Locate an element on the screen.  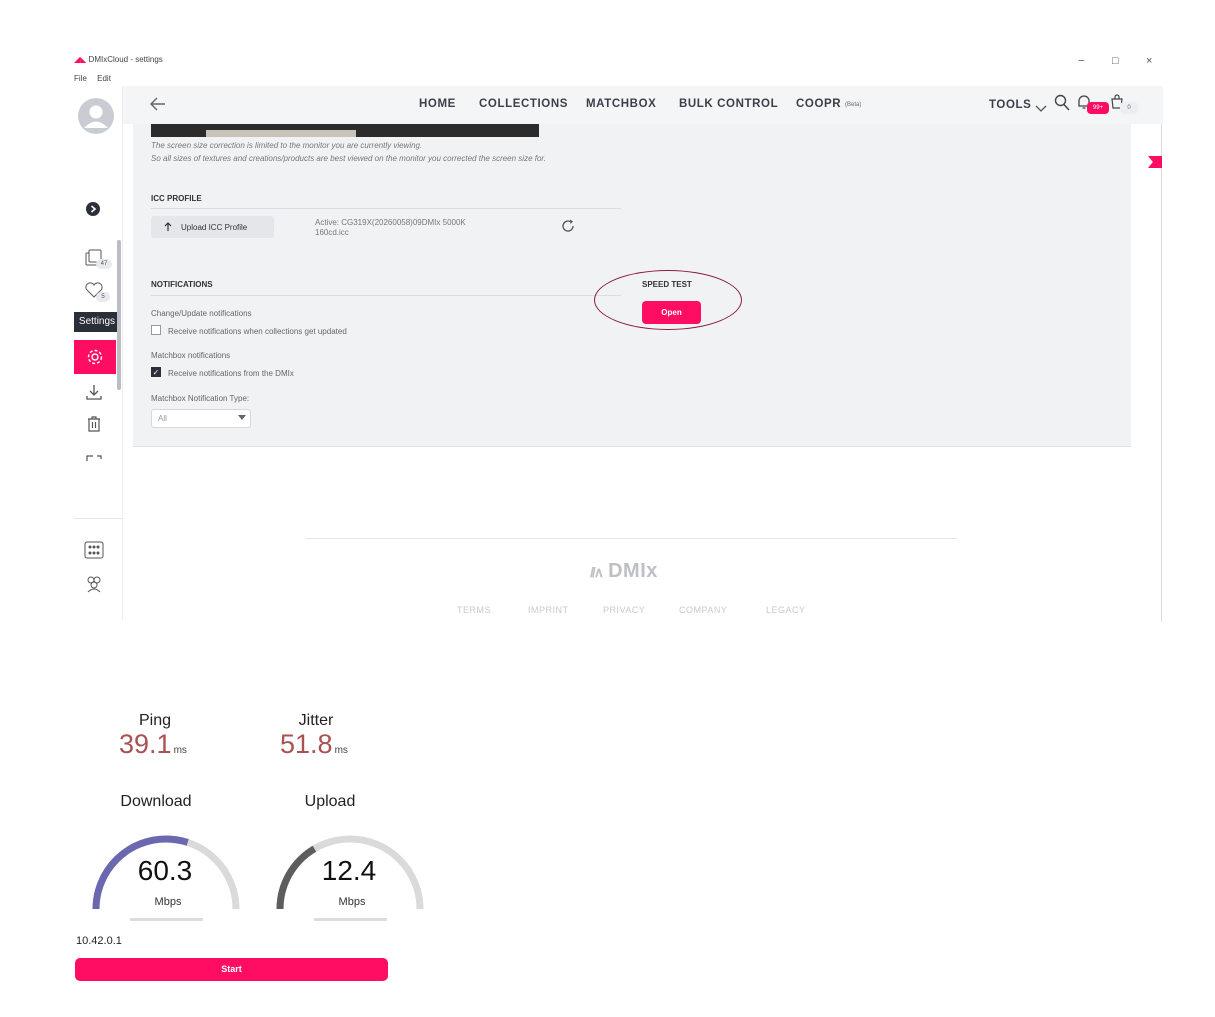
footer-privacy: PRIVACY is located at coordinates (624, 610).